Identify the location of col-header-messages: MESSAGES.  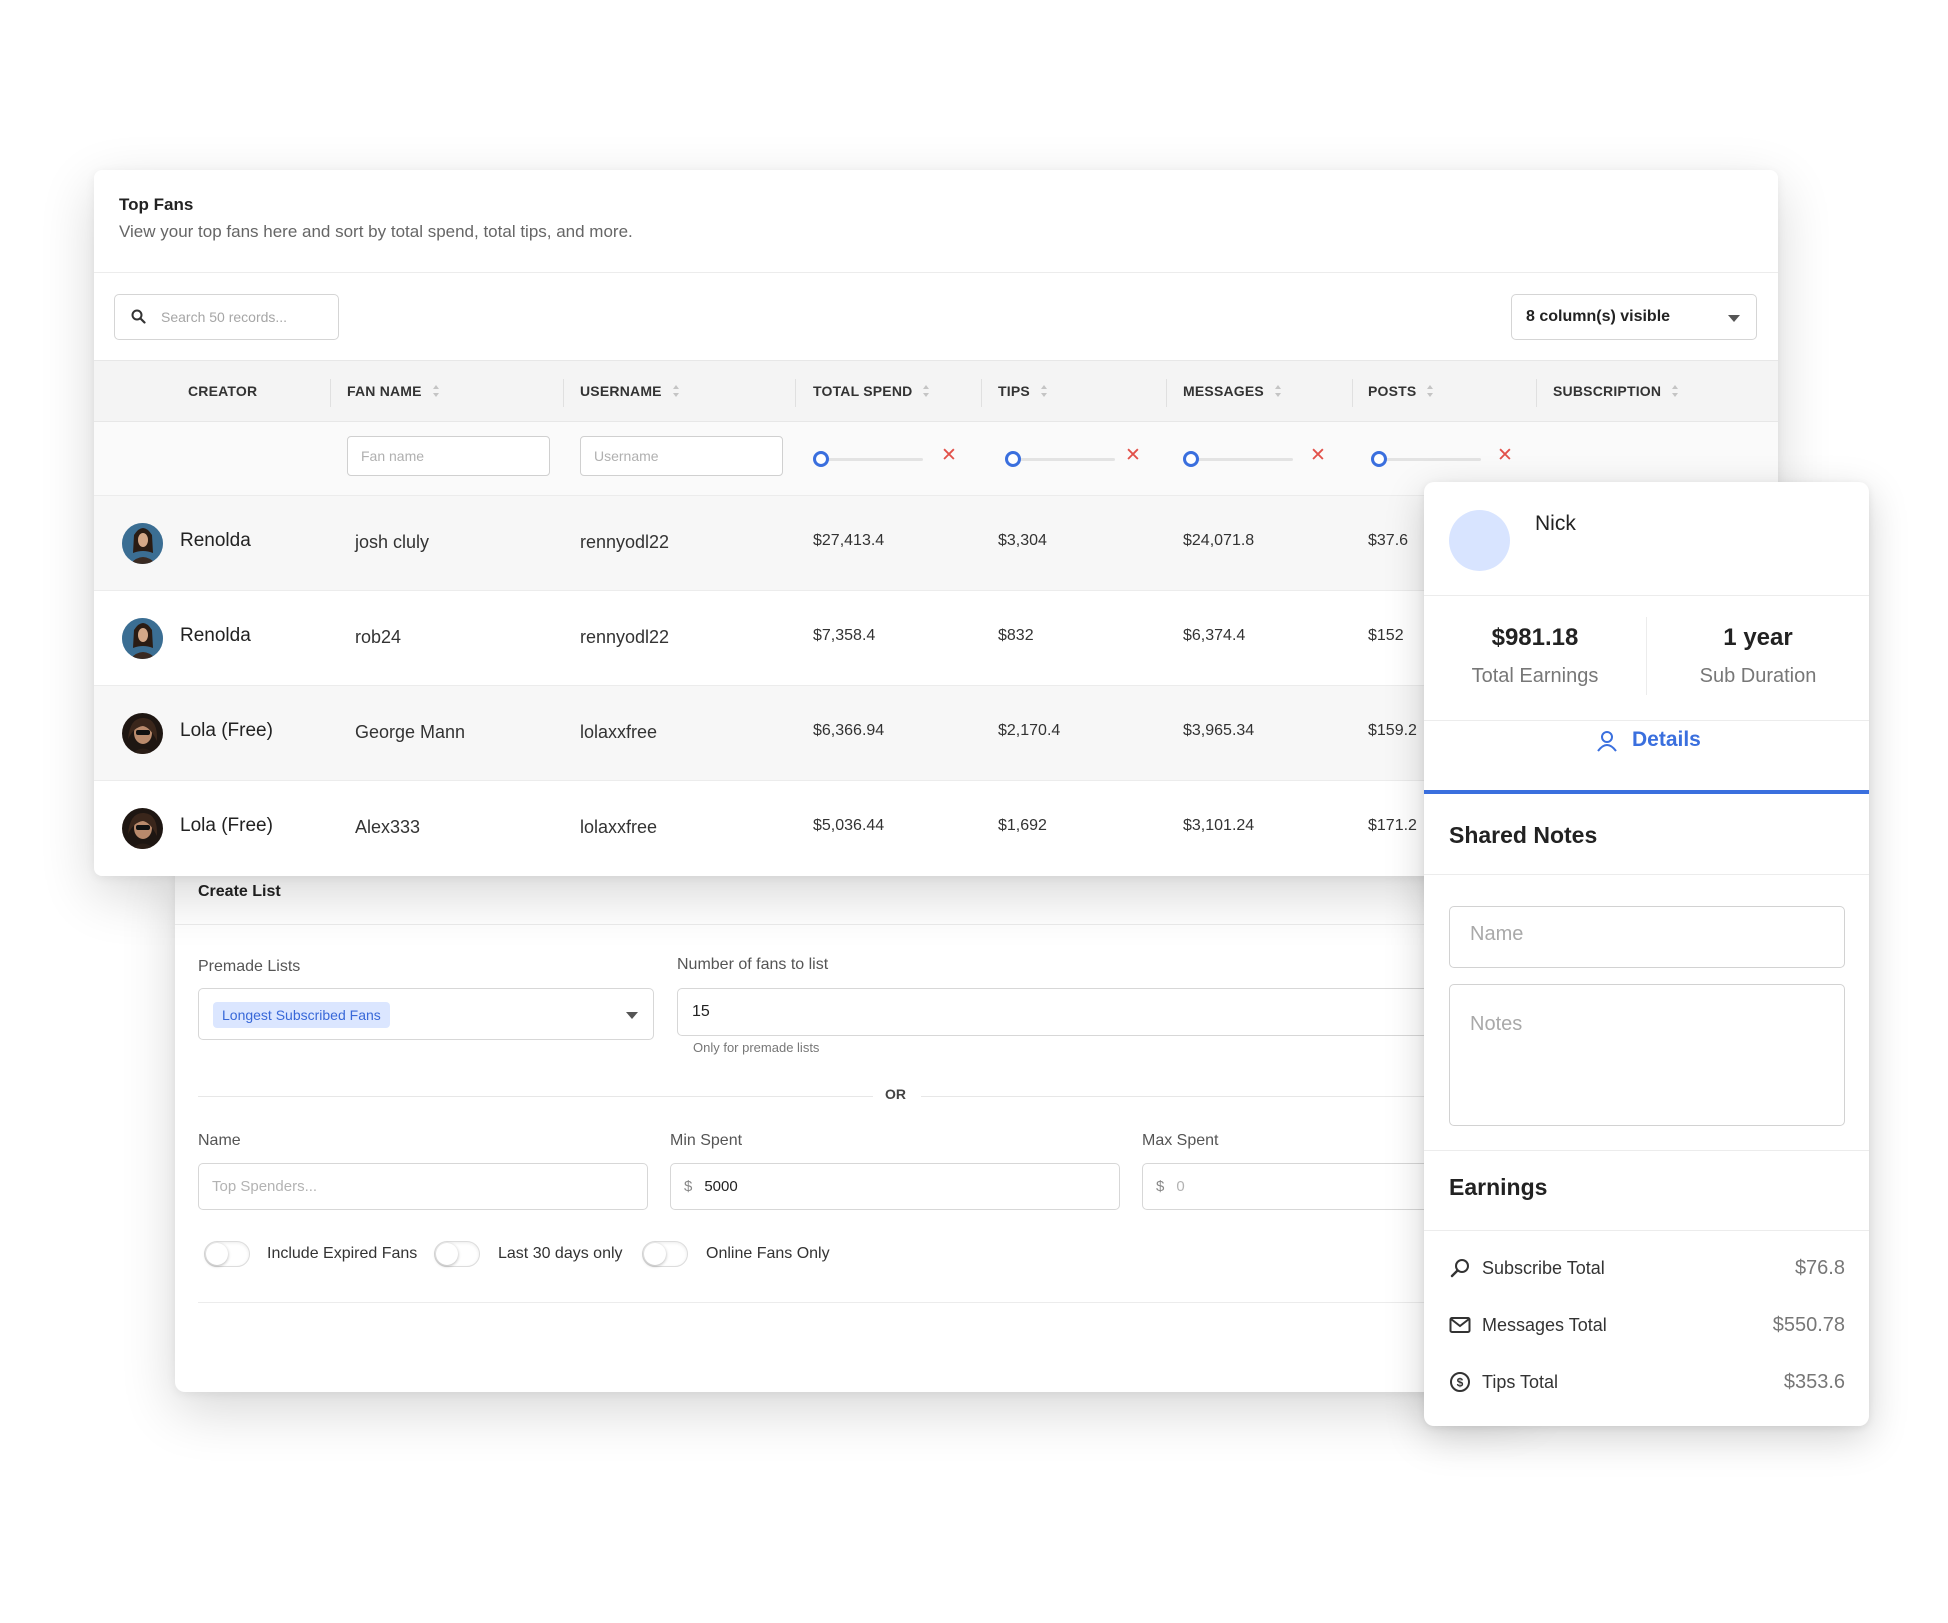
(1232, 392).